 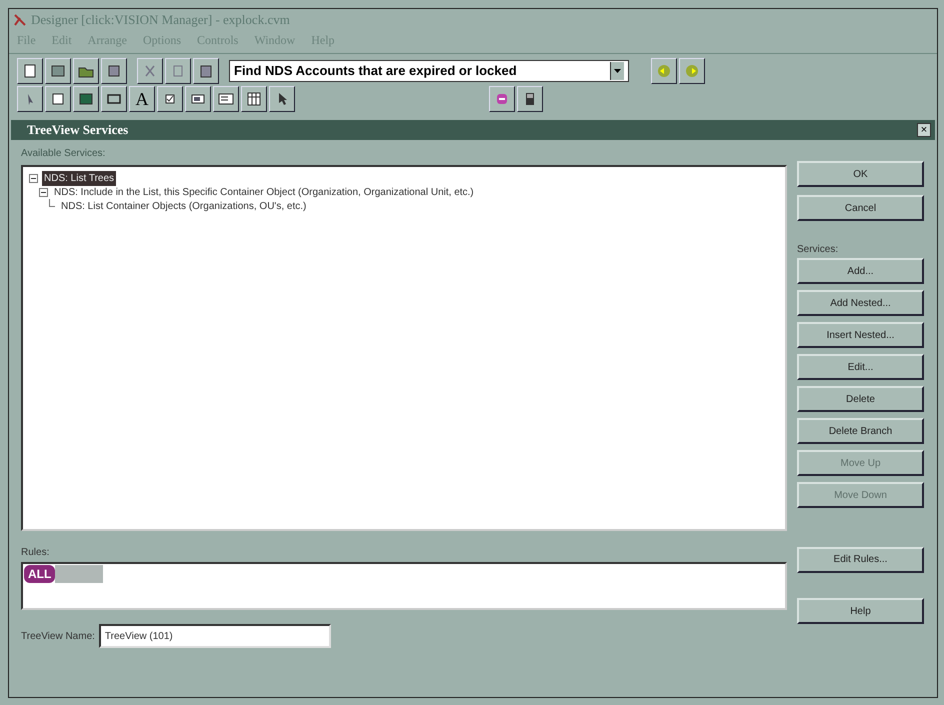 I want to click on list-icon, so click(x=226, y=99).